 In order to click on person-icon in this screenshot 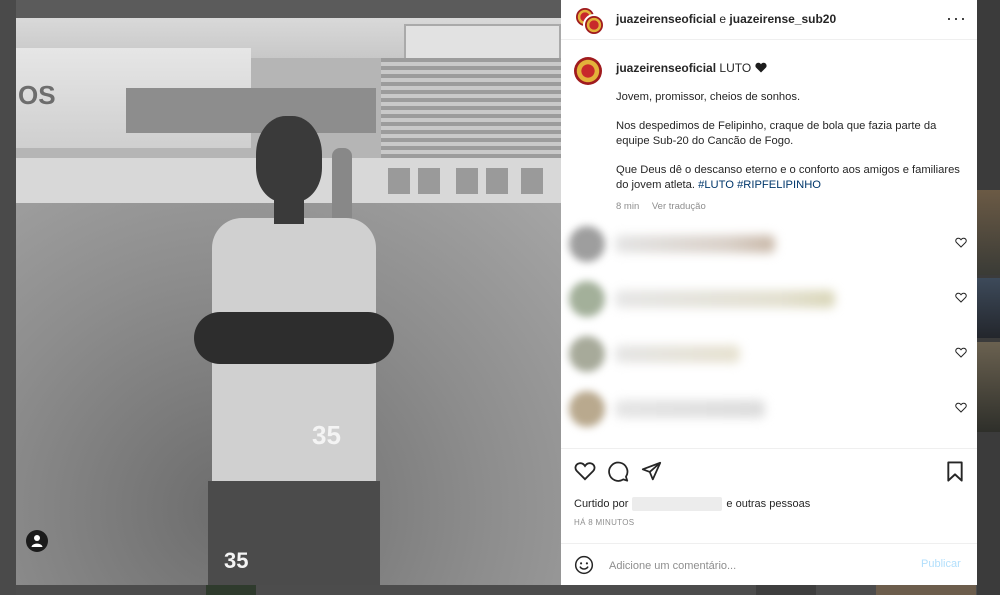, I will do `click(37, 541)`.